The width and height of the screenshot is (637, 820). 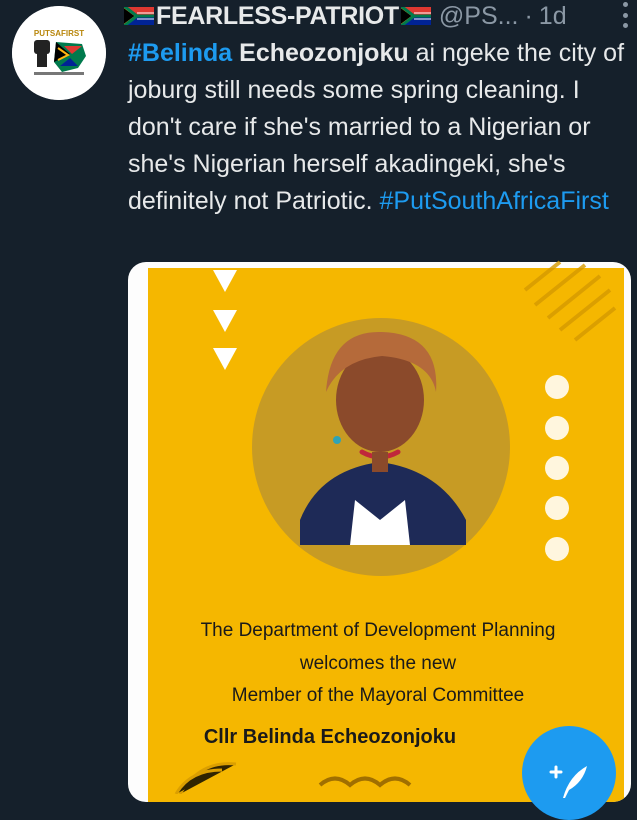 I want to click on display-name: FEARLESS-PATRIOT, so click(x=277, y=16).